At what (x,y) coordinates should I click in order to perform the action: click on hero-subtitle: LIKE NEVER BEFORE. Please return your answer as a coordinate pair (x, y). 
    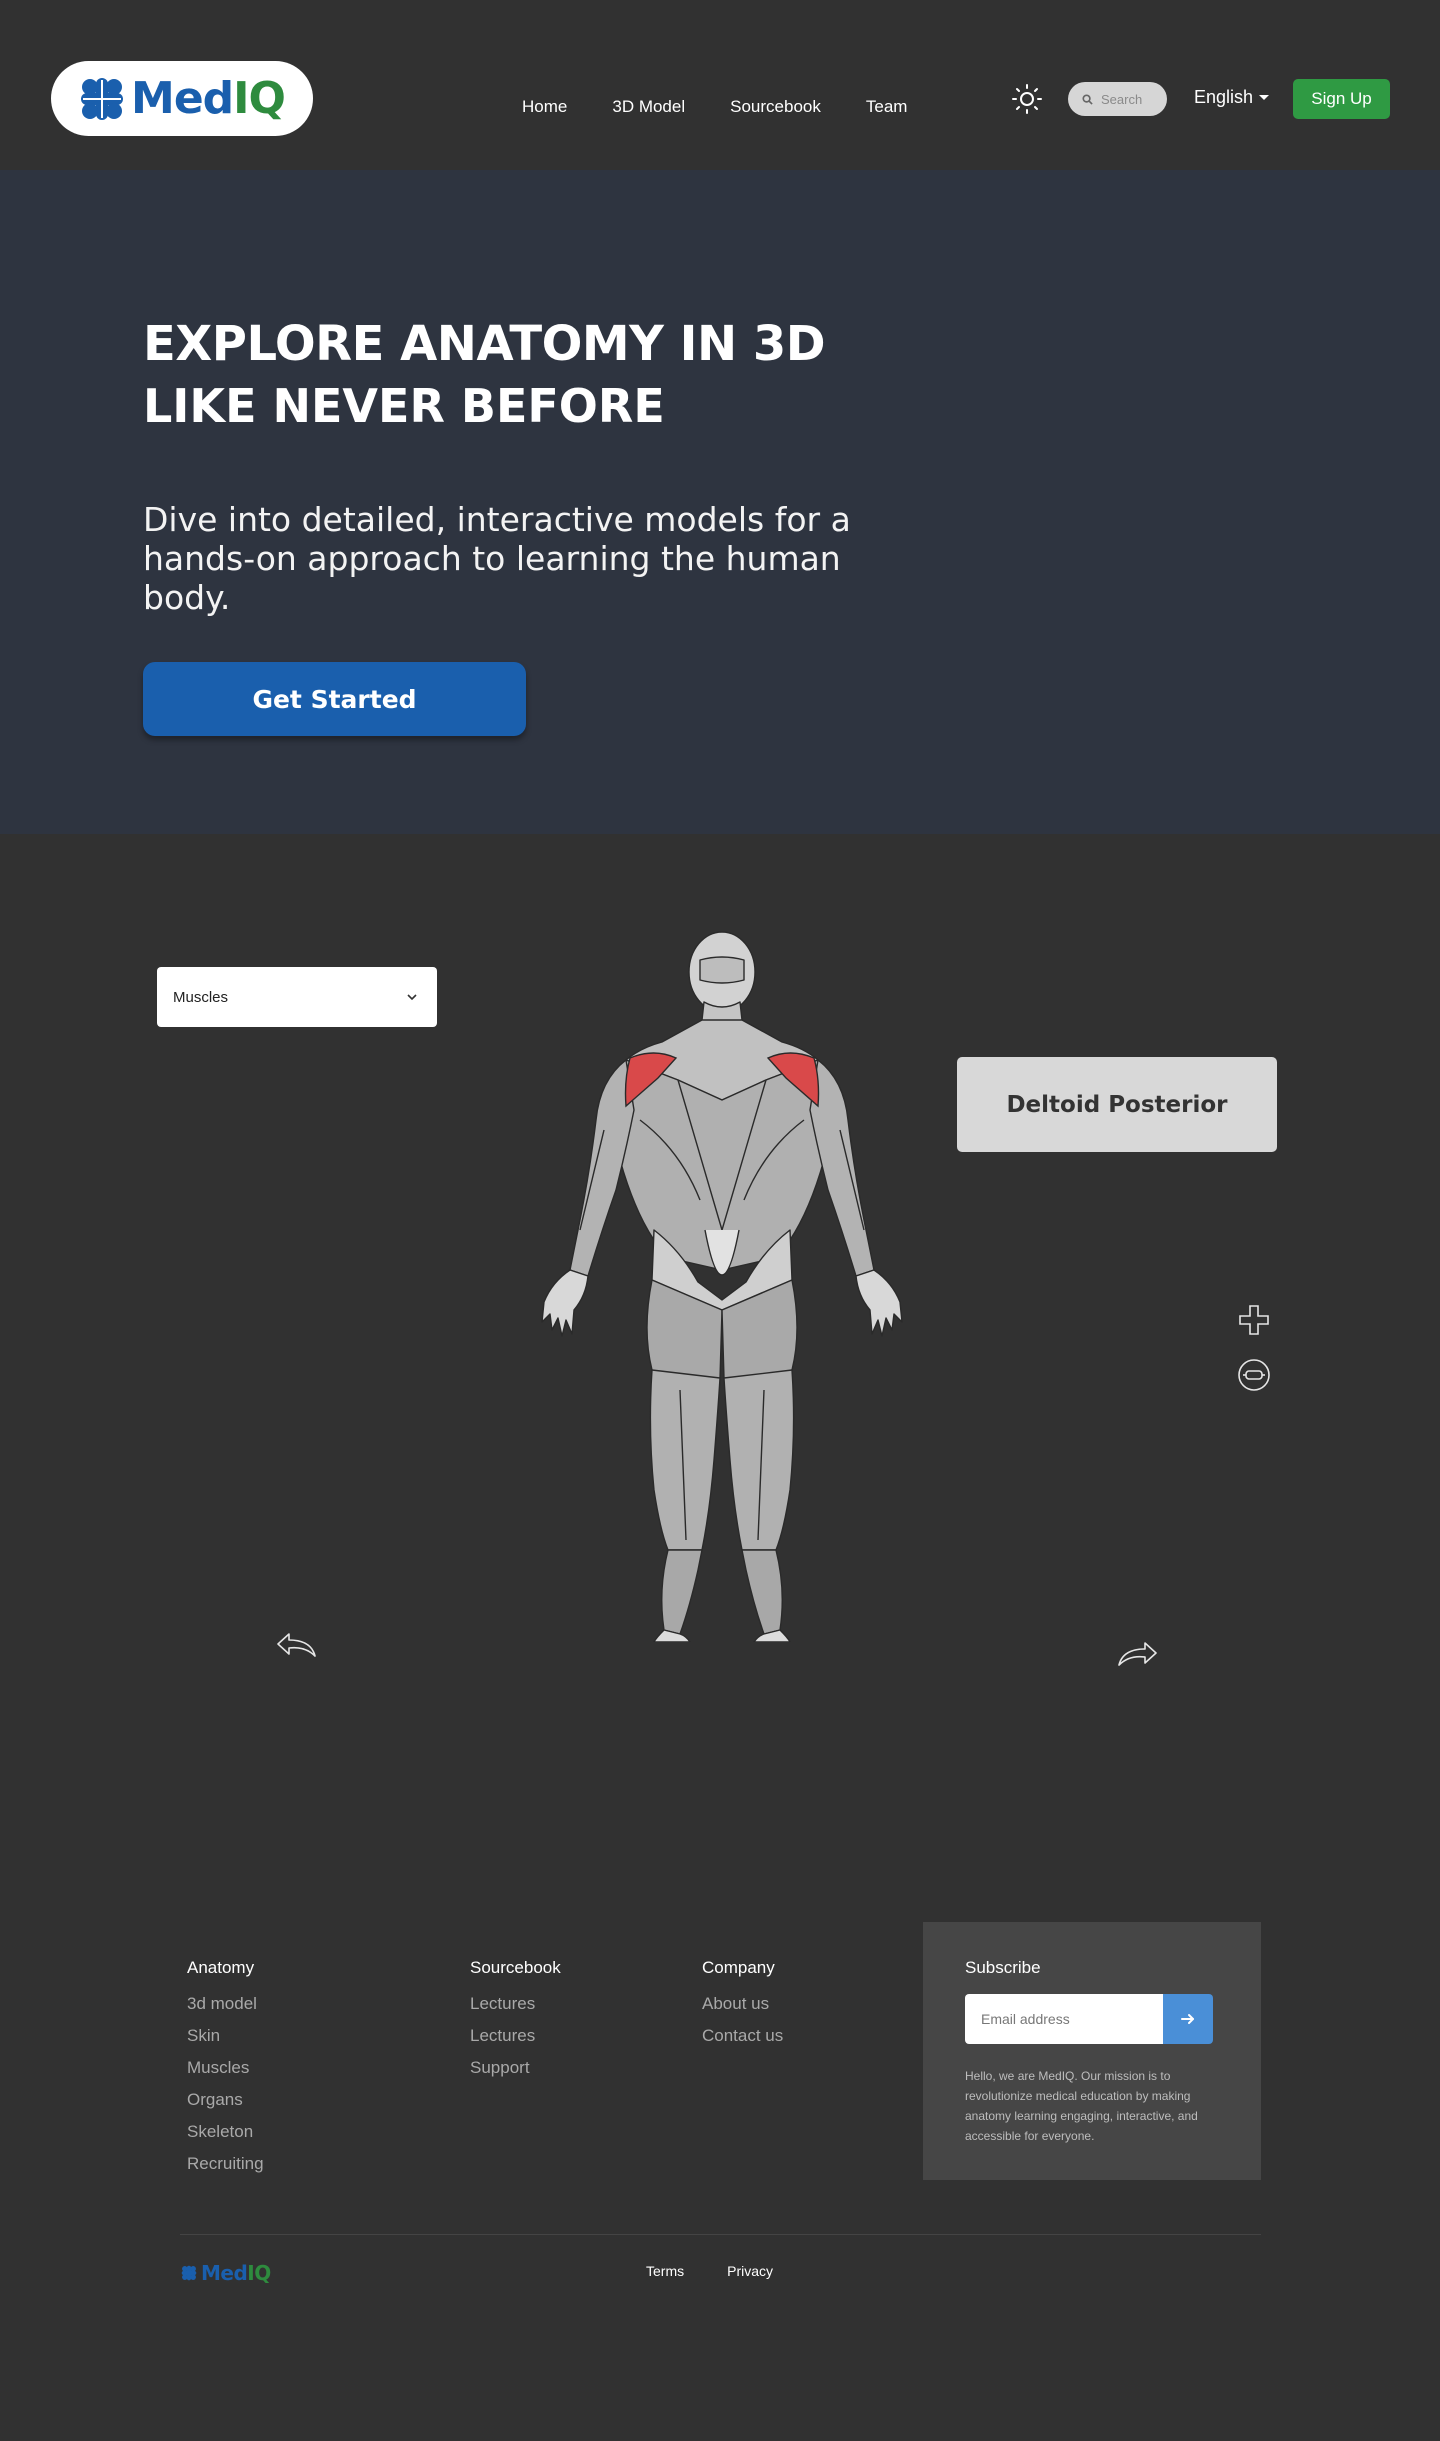
    Looking at the image, I should click on (404, 406).